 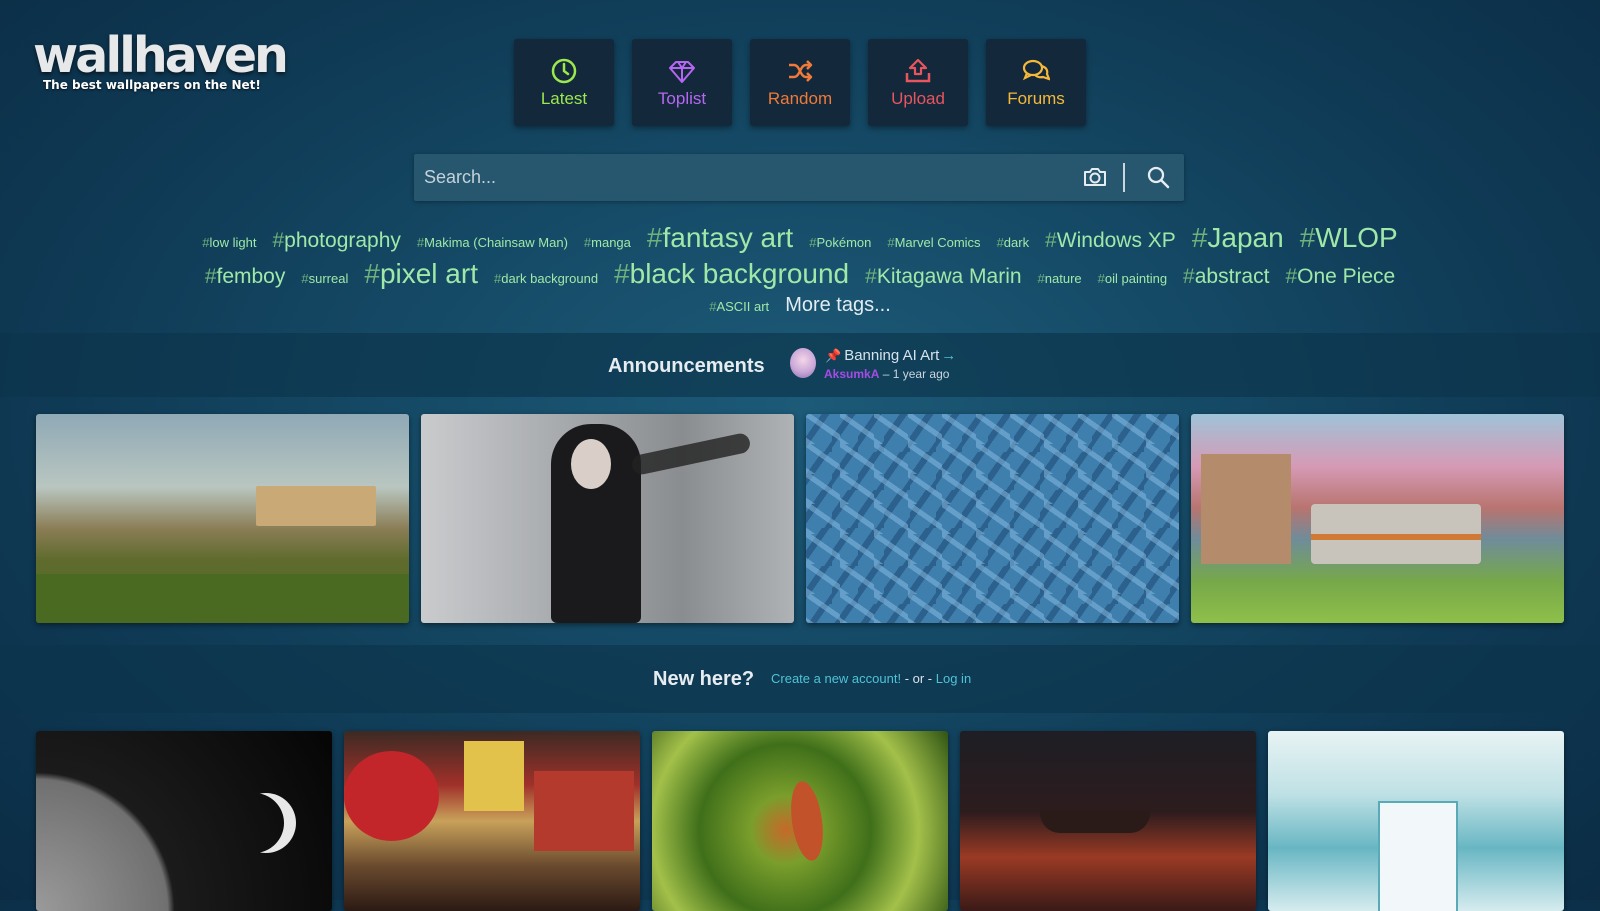 I want to click on tag-link: #low light, so click(x=229, y=242).